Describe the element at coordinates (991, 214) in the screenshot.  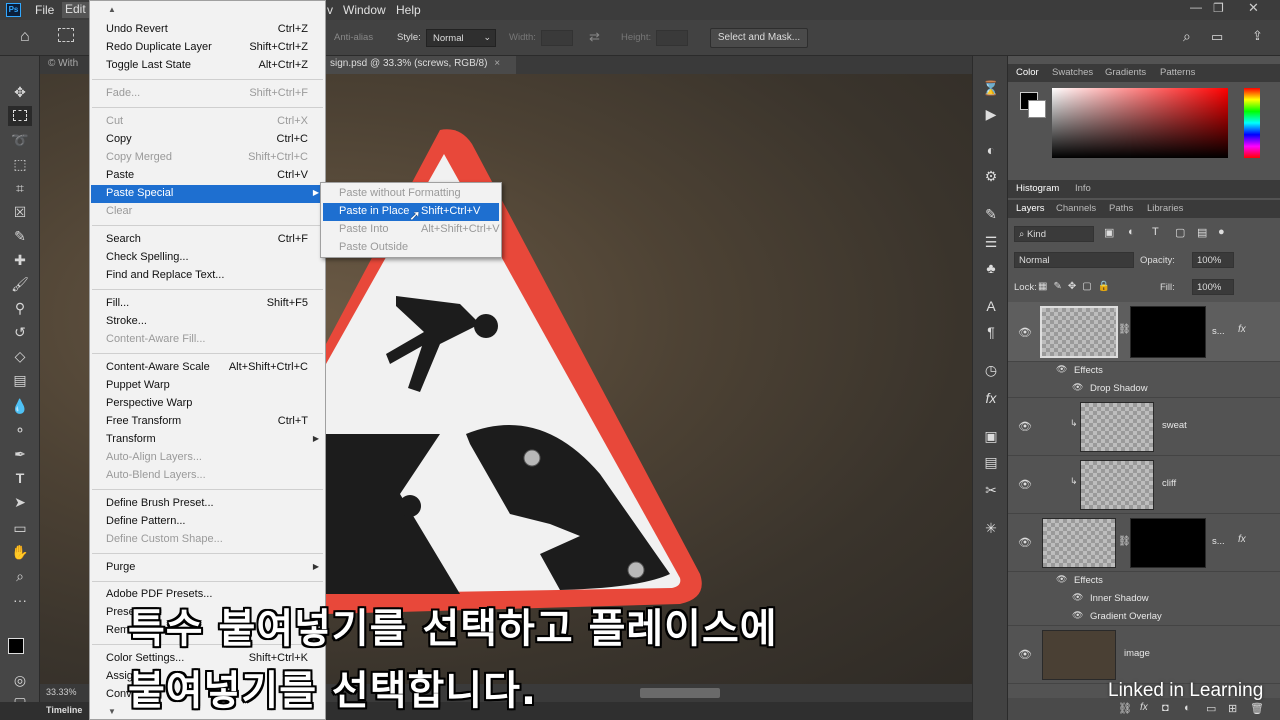
I see `brush-settings-icon: ✎` at that location.